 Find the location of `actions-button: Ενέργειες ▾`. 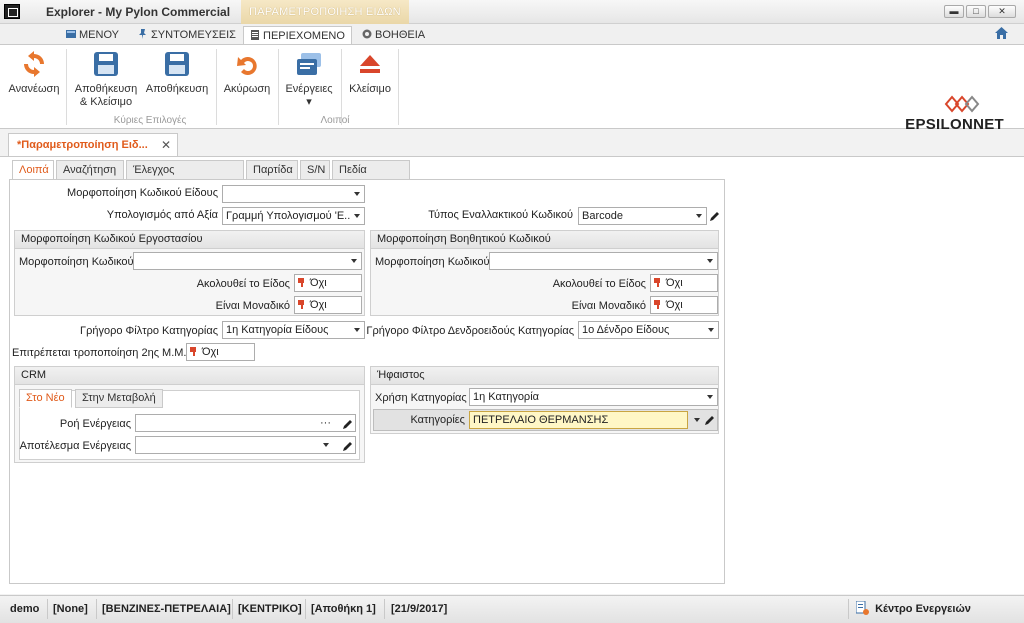

actions-button: Ενέργειες ▾ is located at coordinates (309, 79).